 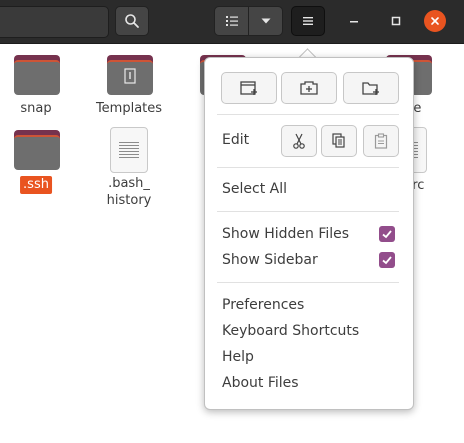 What do you see at coordinates (254, 189) in the screenshot?
I see `select-all-item: Select All` at bounding box center [254, 189].